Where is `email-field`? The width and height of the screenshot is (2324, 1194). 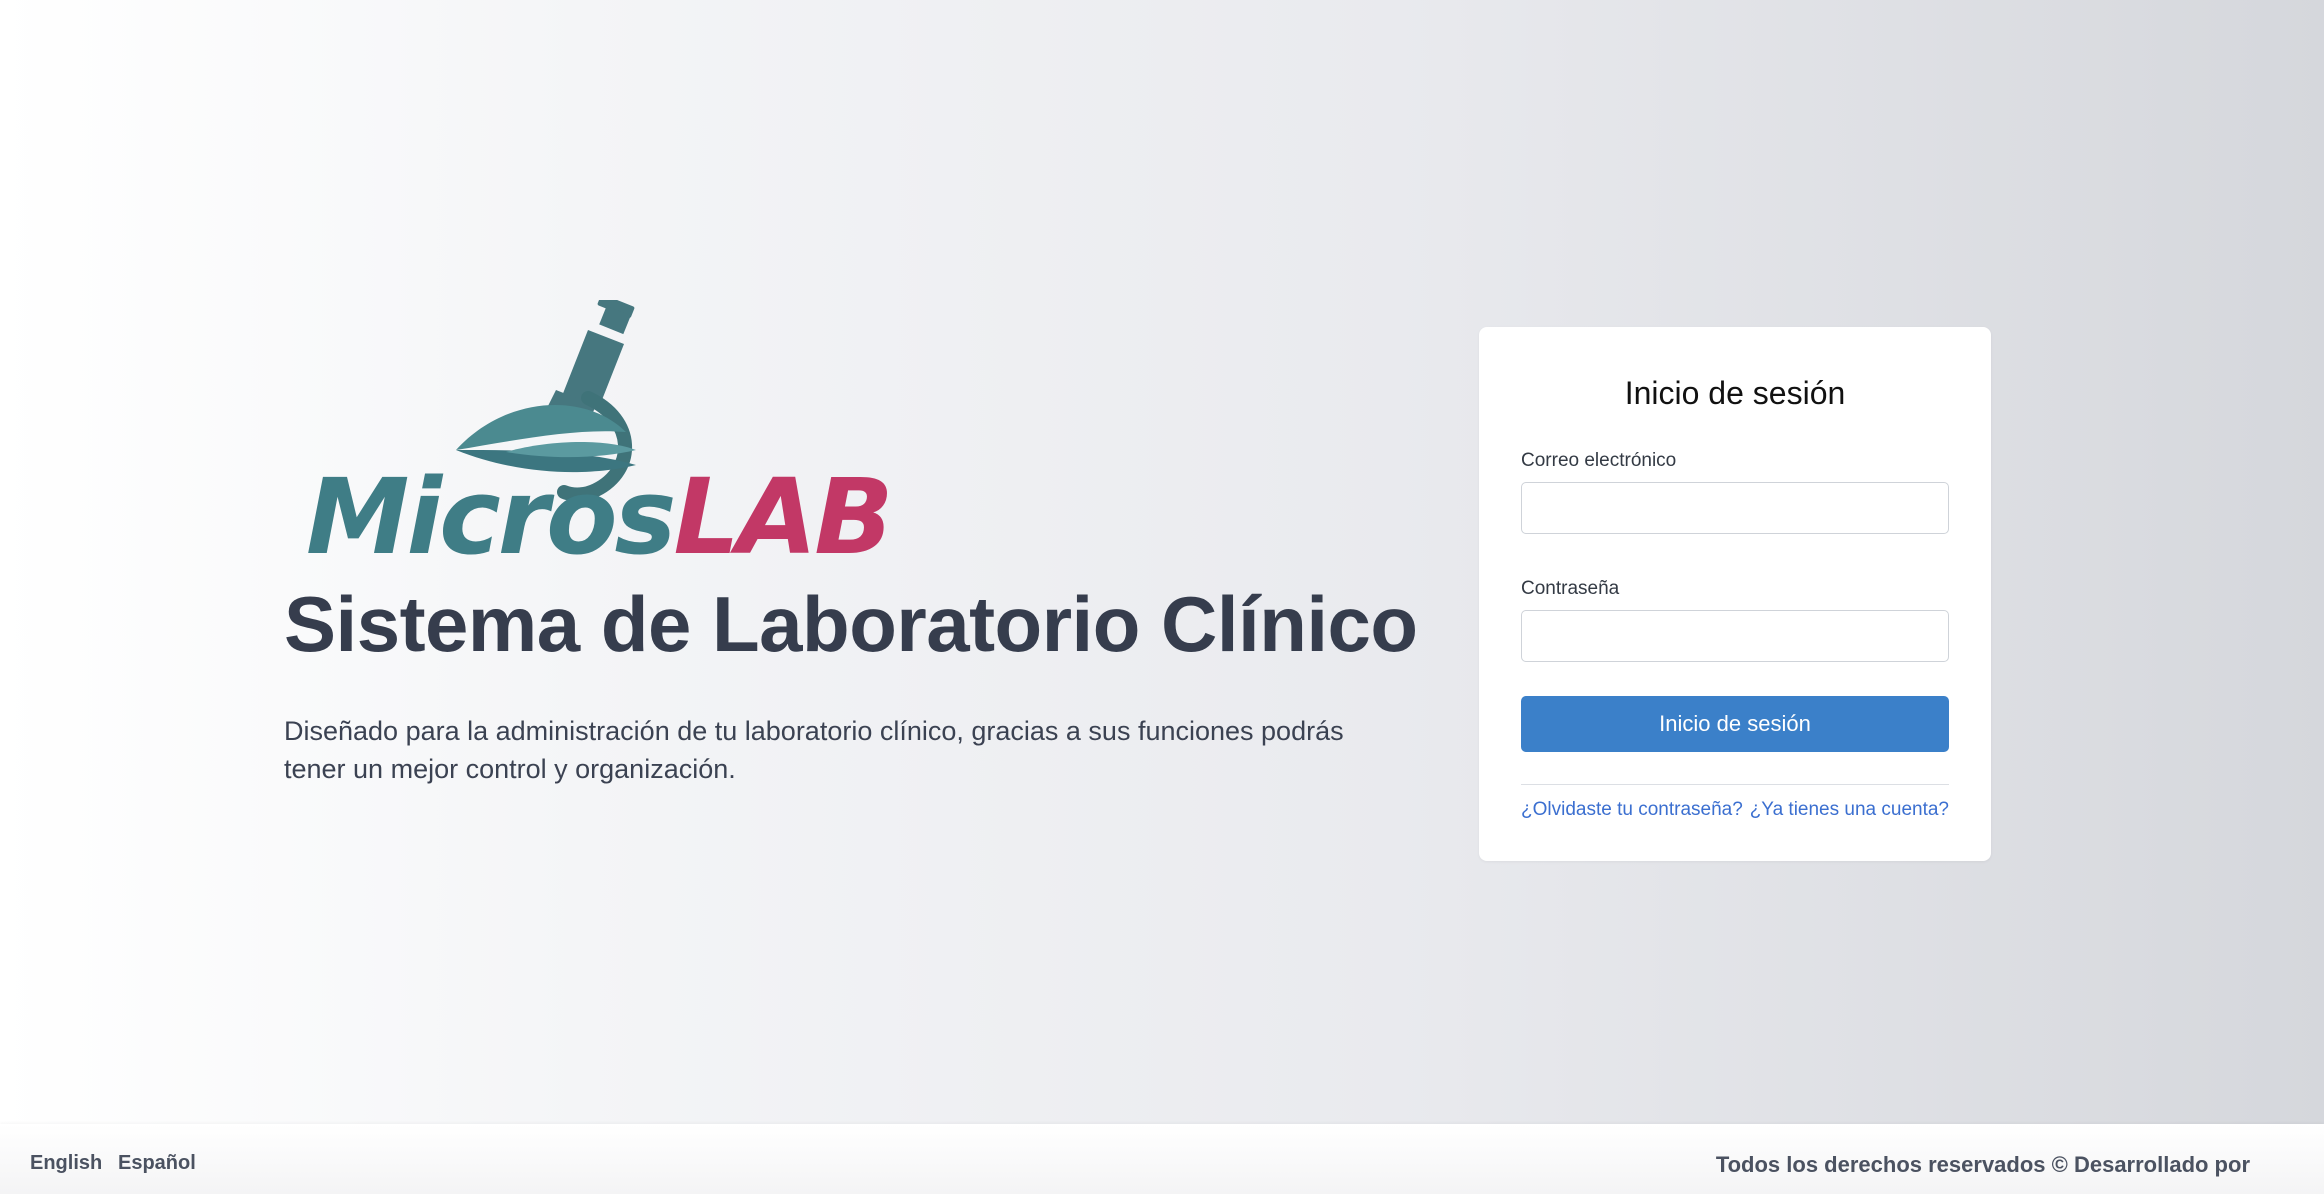 email-field is located at coordinates (1735, 508).